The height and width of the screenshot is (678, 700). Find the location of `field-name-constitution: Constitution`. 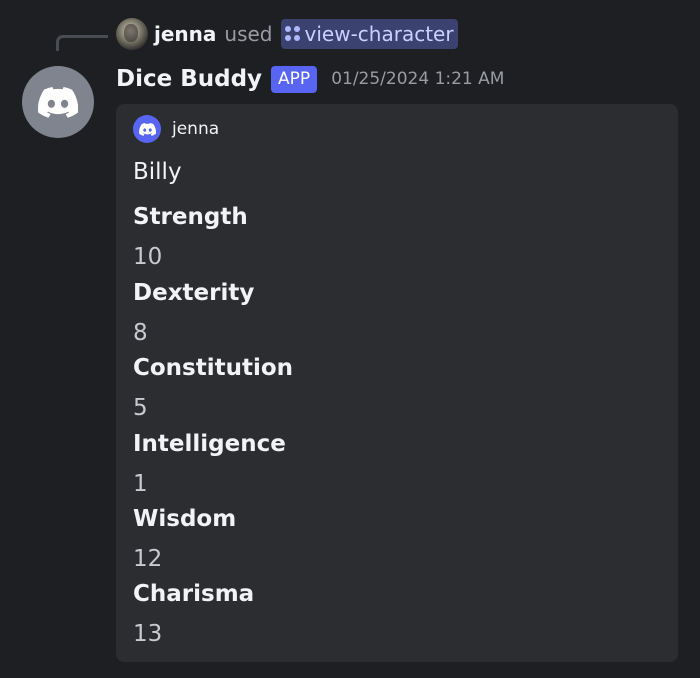

field-name-constitution: Constitution is located at coordinates (213, 368).